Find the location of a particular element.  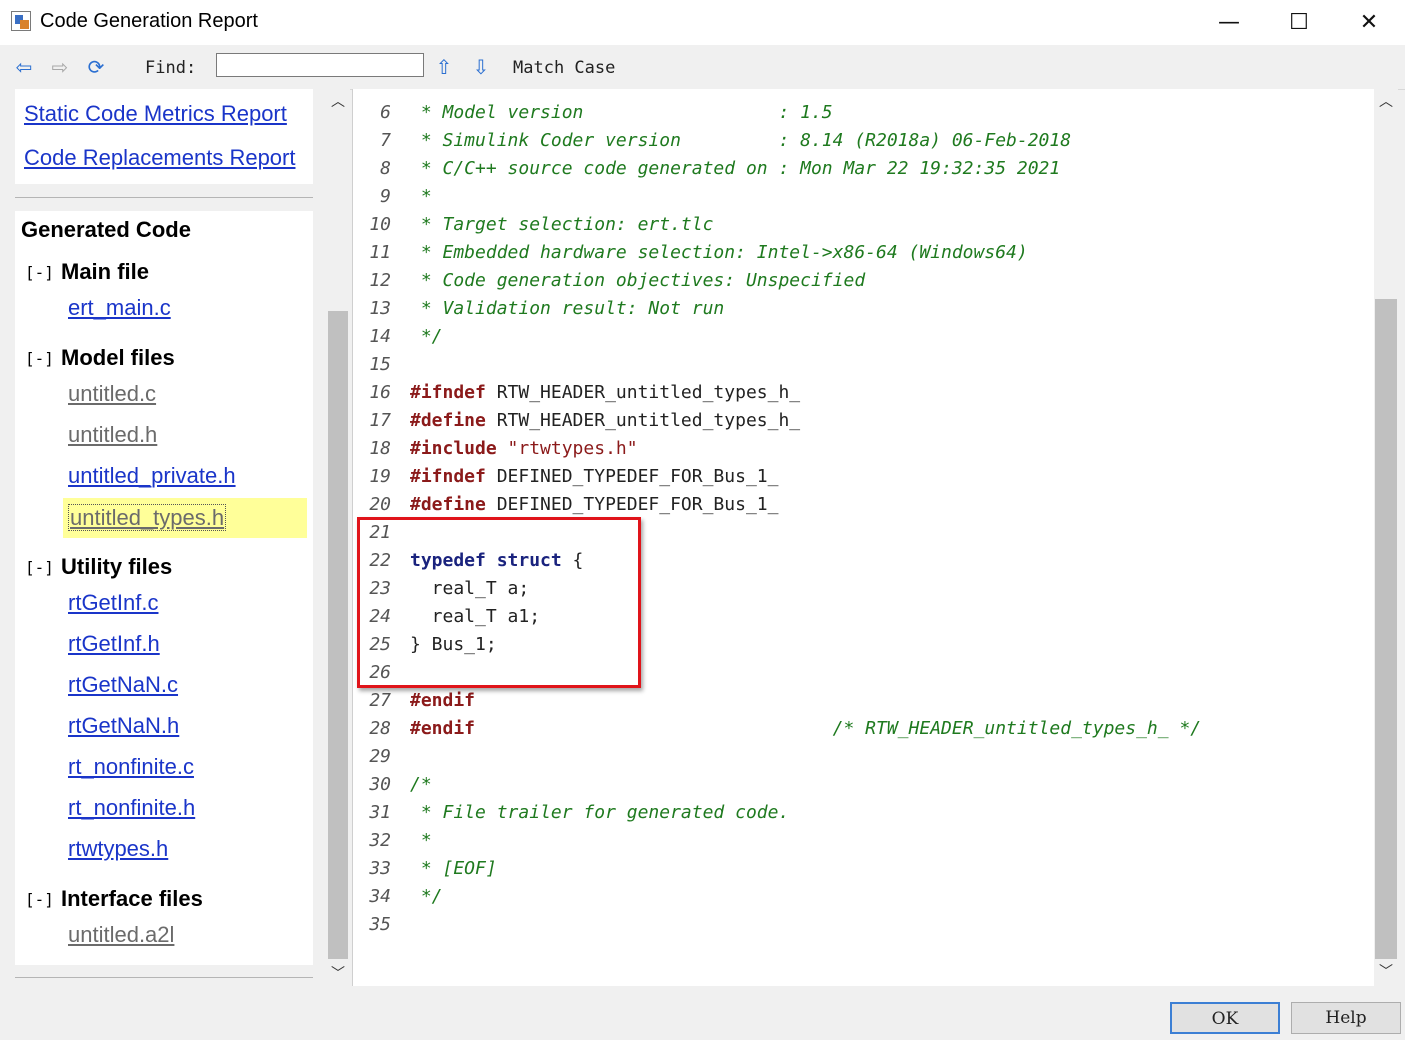

line-number: 7 is located at coordinates (385, 140).